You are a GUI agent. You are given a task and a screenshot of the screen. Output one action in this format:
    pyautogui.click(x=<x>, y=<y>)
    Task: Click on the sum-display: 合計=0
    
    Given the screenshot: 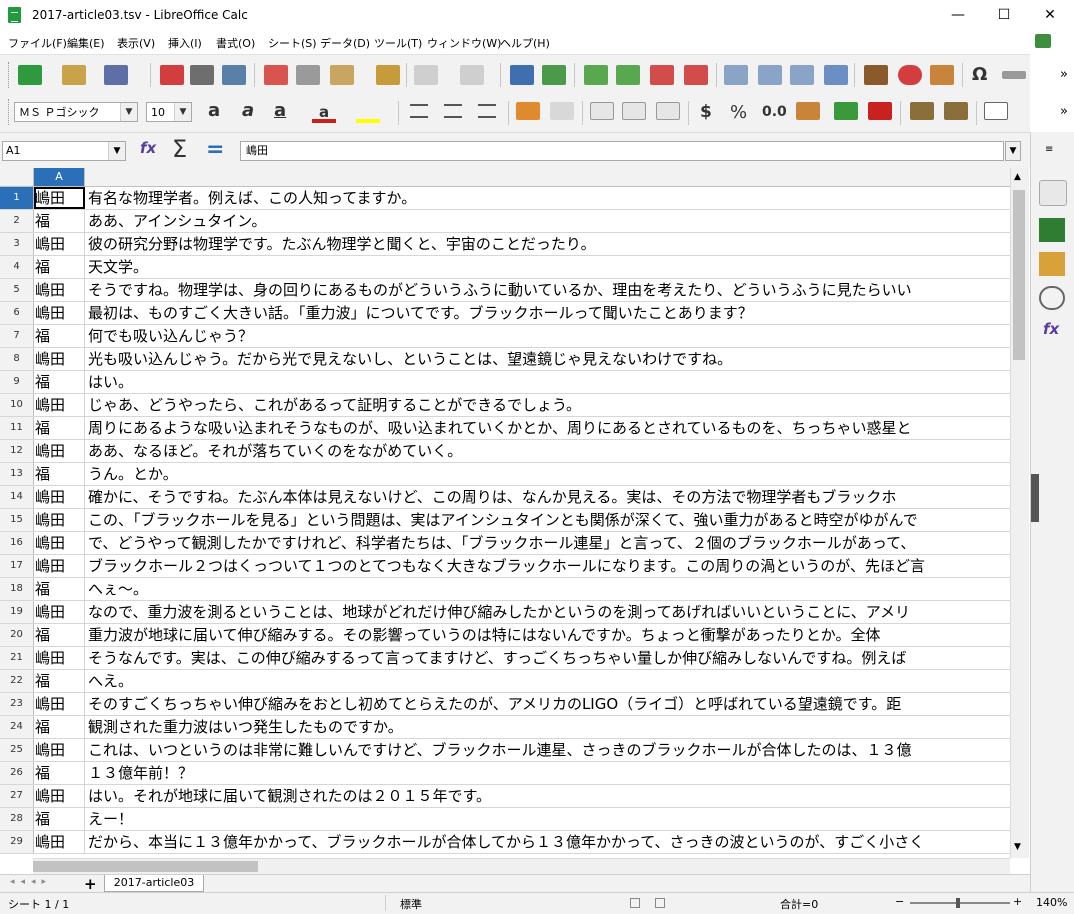 What is the action you would take?
    pyautogui.click(x=799, y=904)
    